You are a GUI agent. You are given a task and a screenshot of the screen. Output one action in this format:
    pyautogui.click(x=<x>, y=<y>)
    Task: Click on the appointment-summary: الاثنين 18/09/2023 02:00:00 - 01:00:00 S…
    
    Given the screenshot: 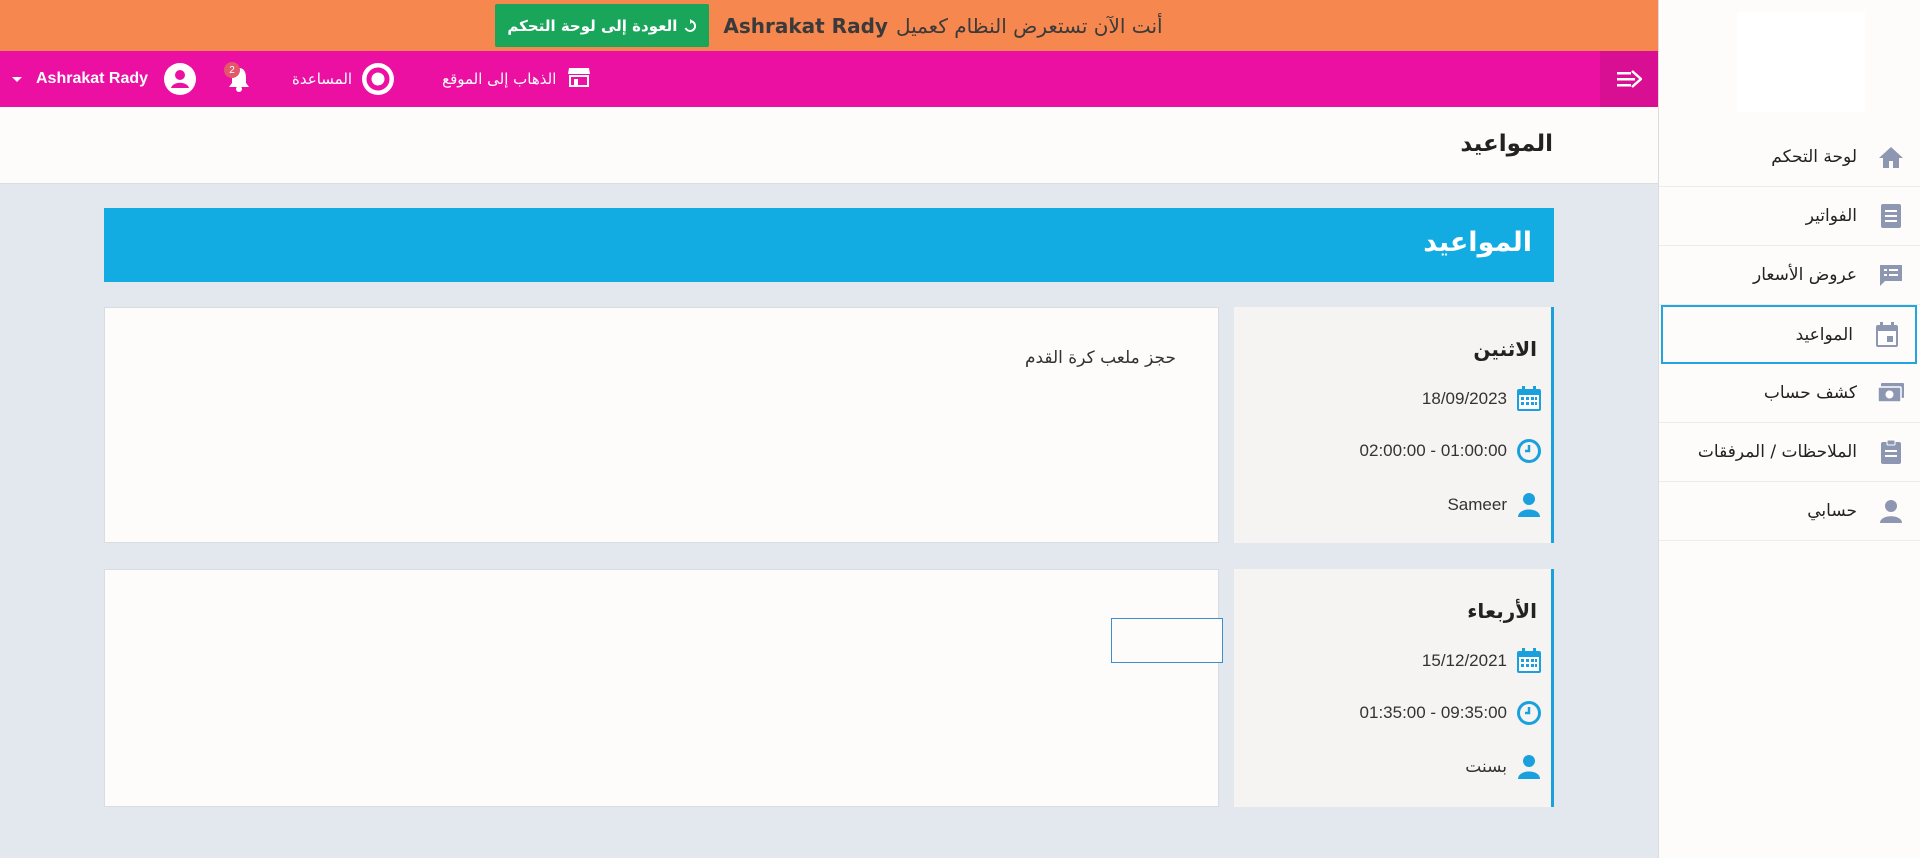 What is the action you would take?
    pyautogui.click(x=1394, y=425)
    